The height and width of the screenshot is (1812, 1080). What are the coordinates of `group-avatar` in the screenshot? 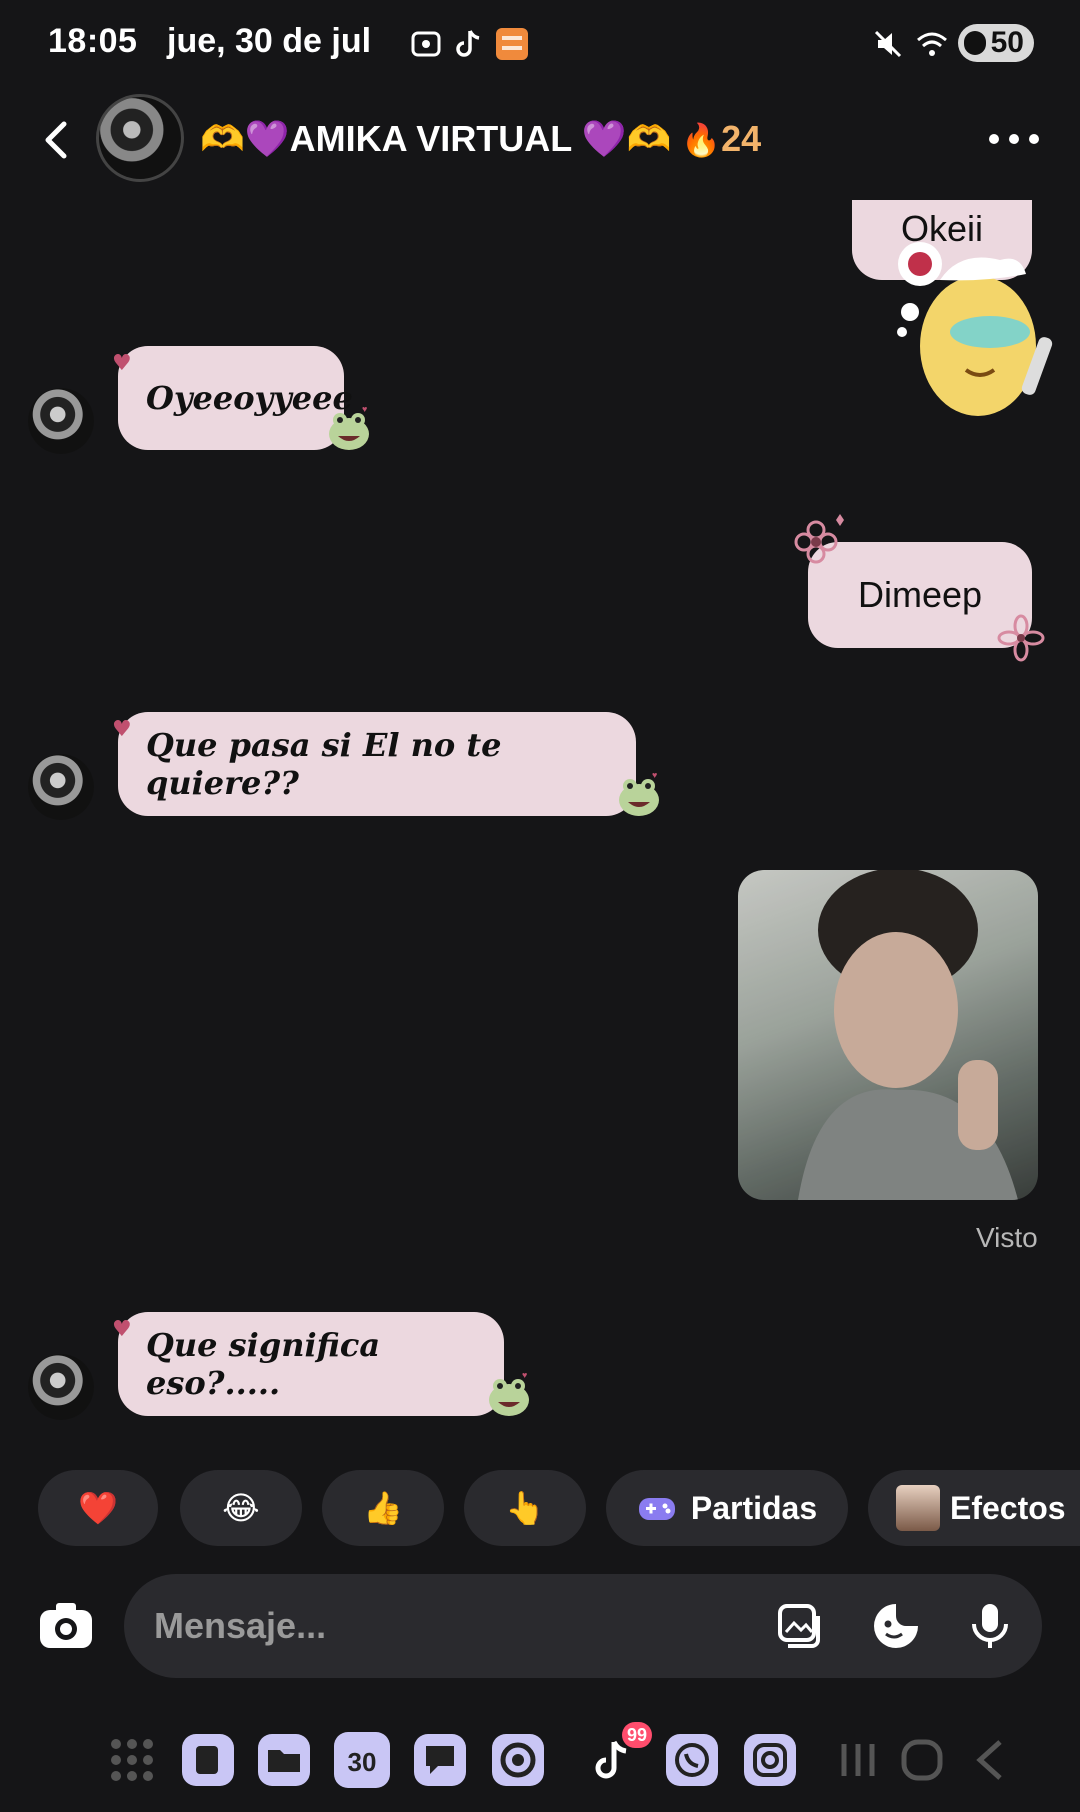 It's located at (140, 138).